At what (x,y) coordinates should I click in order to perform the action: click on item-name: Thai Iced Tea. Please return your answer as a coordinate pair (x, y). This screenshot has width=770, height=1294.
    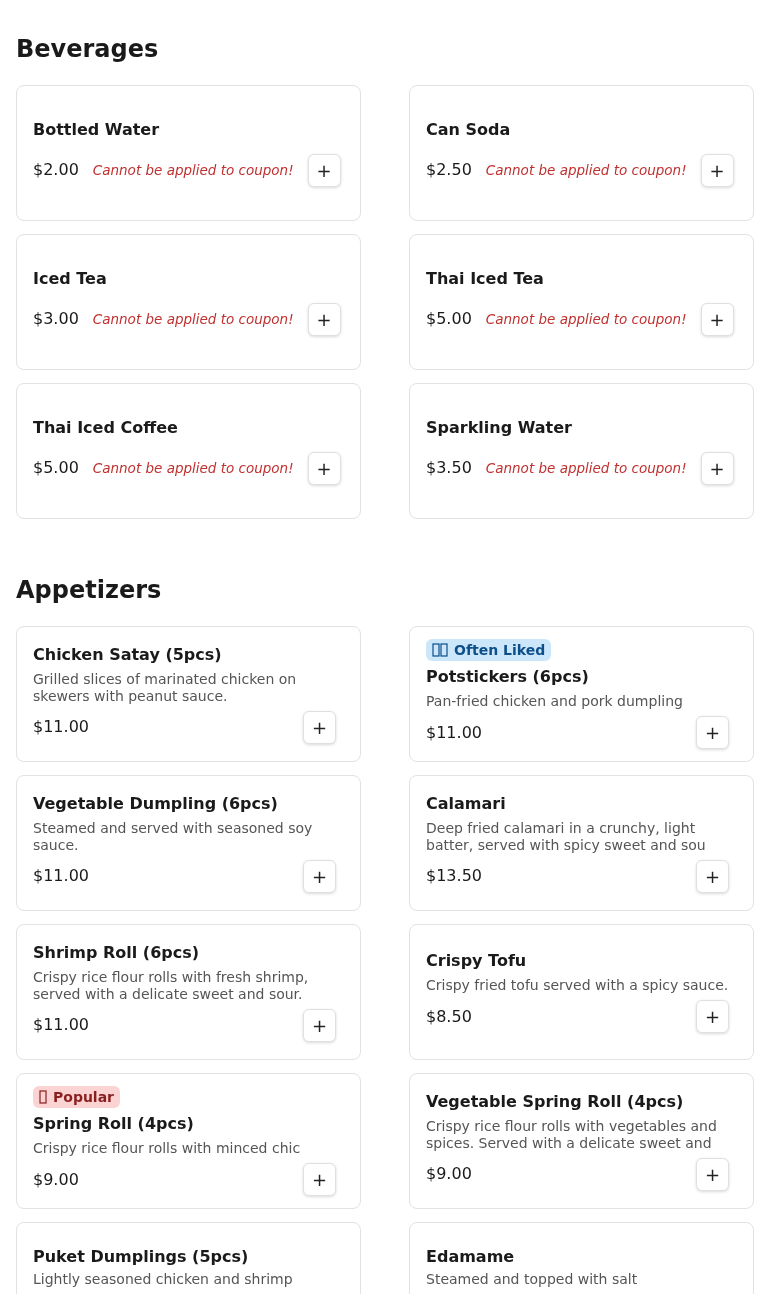
    Looking at the image, I should click on (485, 278).